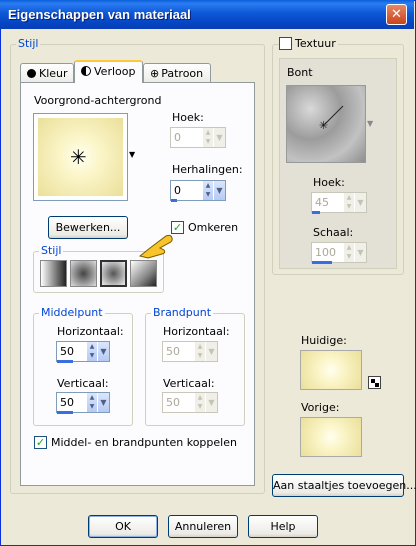 Image resolution: width=416 pixels, height=546 pixels. I want to click on textuur-hoek-spinbox: 45 ▲ ▼ ▼, so click(339, 202).